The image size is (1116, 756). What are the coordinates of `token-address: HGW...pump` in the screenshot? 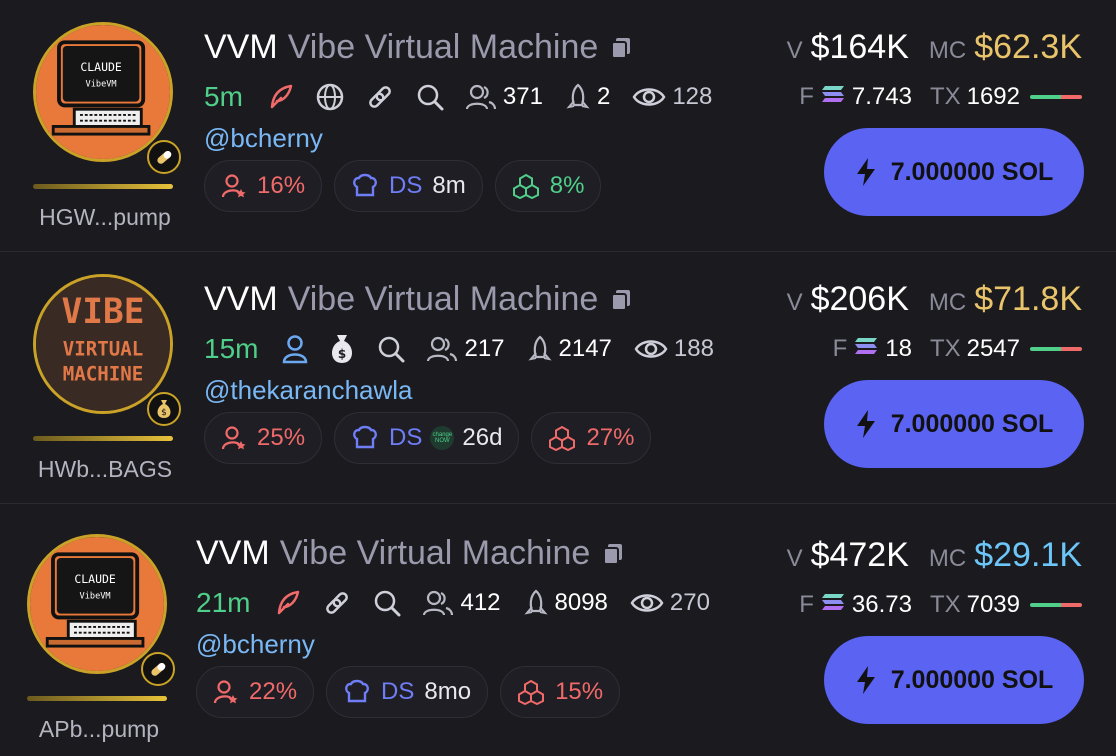 It's located at (105, 217).